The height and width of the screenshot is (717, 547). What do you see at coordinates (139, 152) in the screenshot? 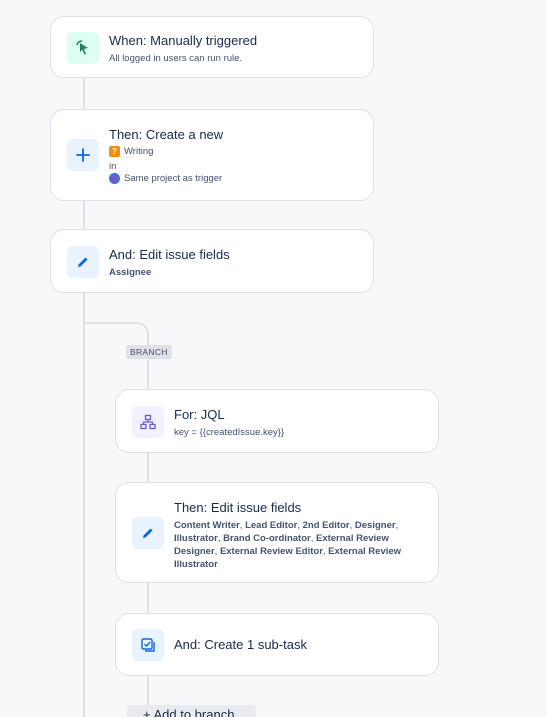
I see `issue-type-label: Writing` at bounding box center [139, 152].